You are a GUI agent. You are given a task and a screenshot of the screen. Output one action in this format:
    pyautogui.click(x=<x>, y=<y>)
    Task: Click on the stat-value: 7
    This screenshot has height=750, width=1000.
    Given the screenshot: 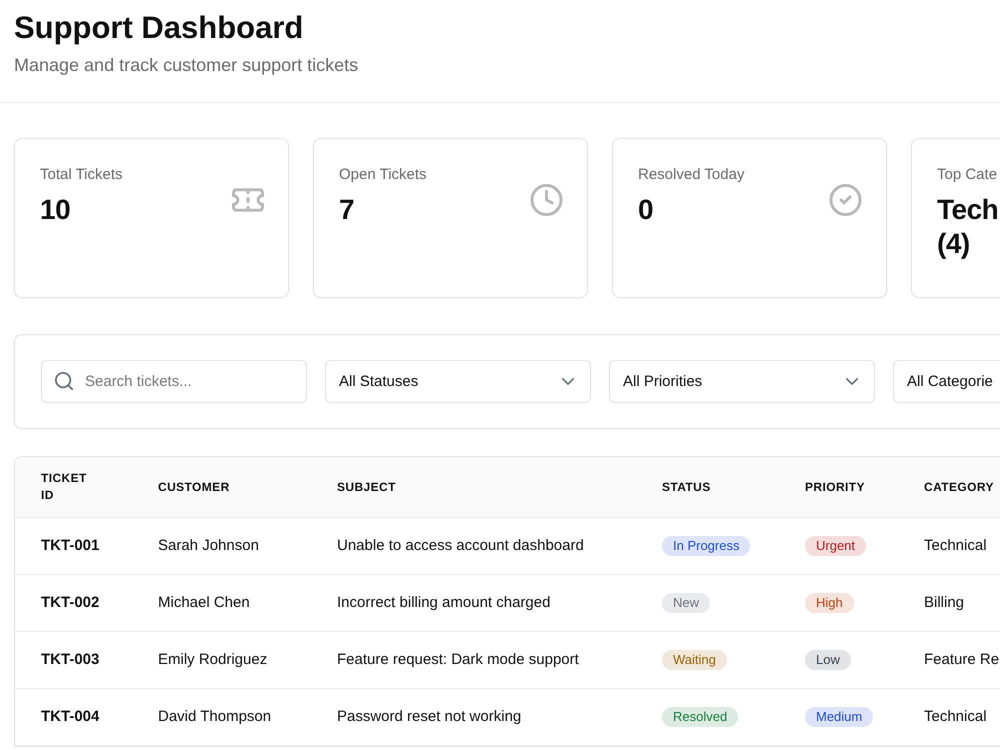 What is the action you would take?
    pyautogui.click(x=346, y=210)
    